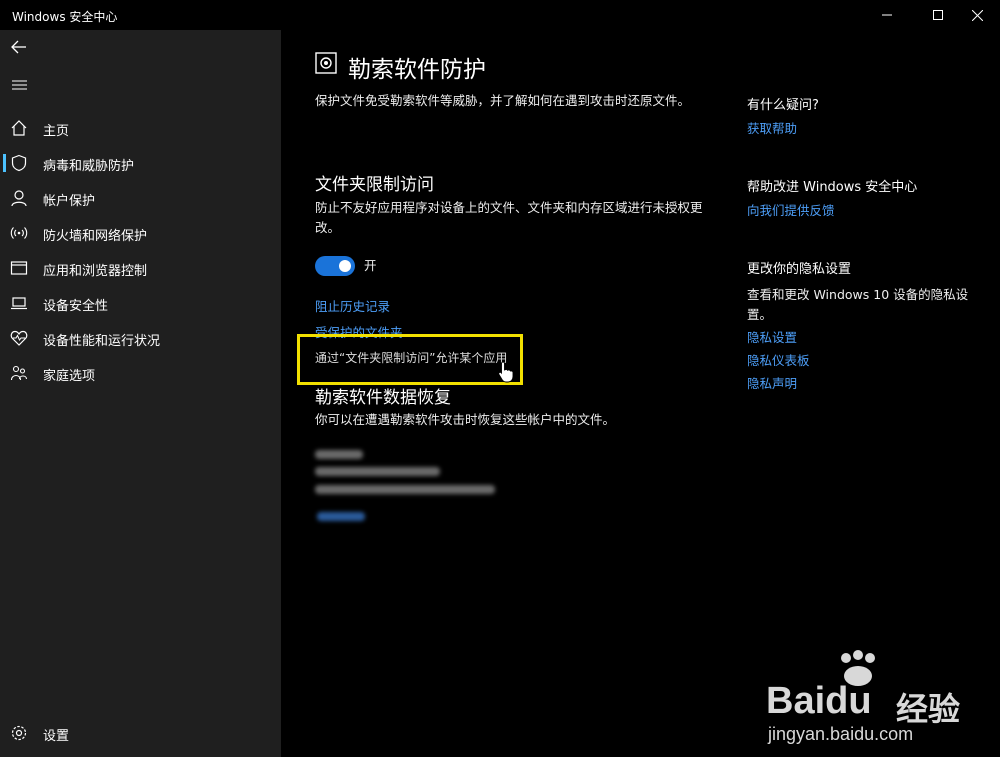 The image size is (1000, 757). Describe the element at coordinates (383, 398) in the screenshot. I see `recovery-heading: 勒索软件数据恢复` at that location.